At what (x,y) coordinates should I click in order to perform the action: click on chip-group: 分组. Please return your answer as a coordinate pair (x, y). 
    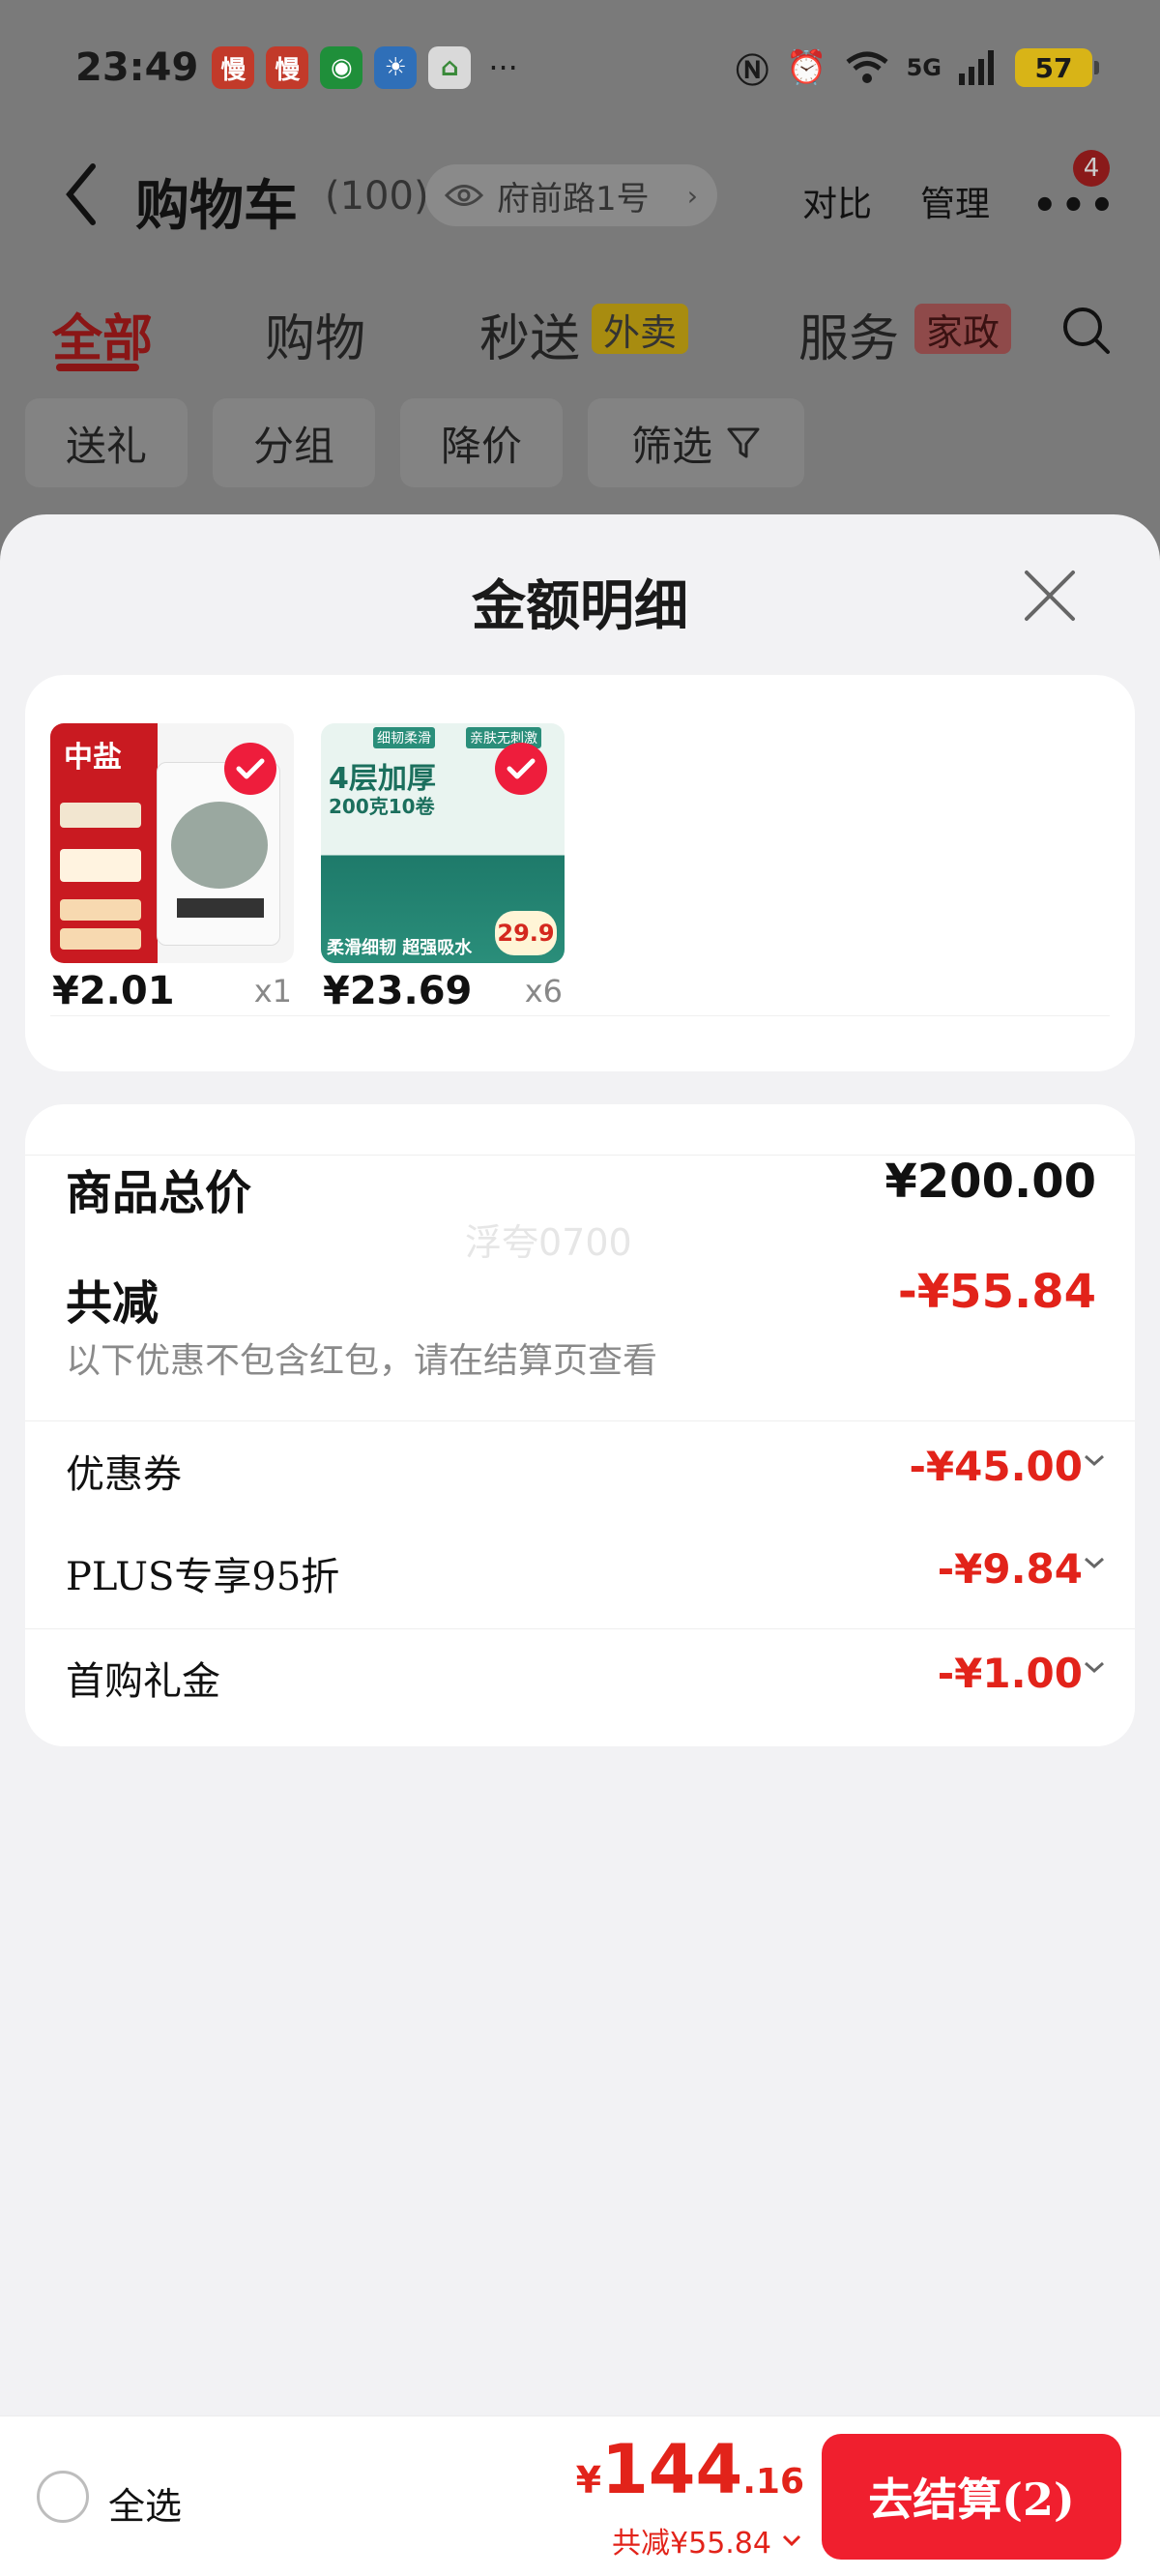
    Looking at the image, I should click on (294, 442).